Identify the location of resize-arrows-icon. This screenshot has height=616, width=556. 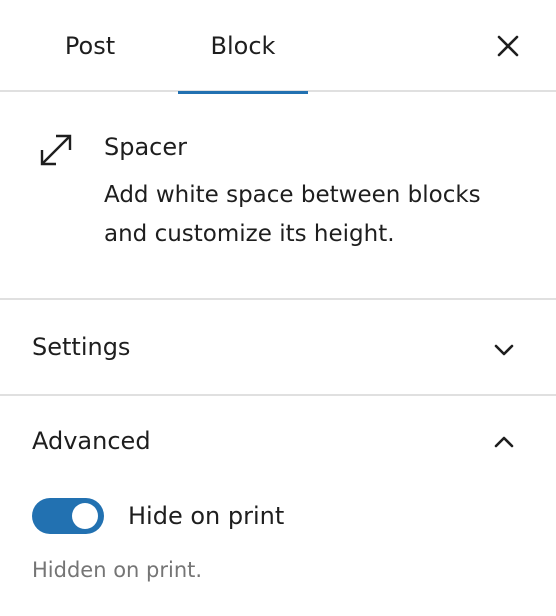
(56, 150).